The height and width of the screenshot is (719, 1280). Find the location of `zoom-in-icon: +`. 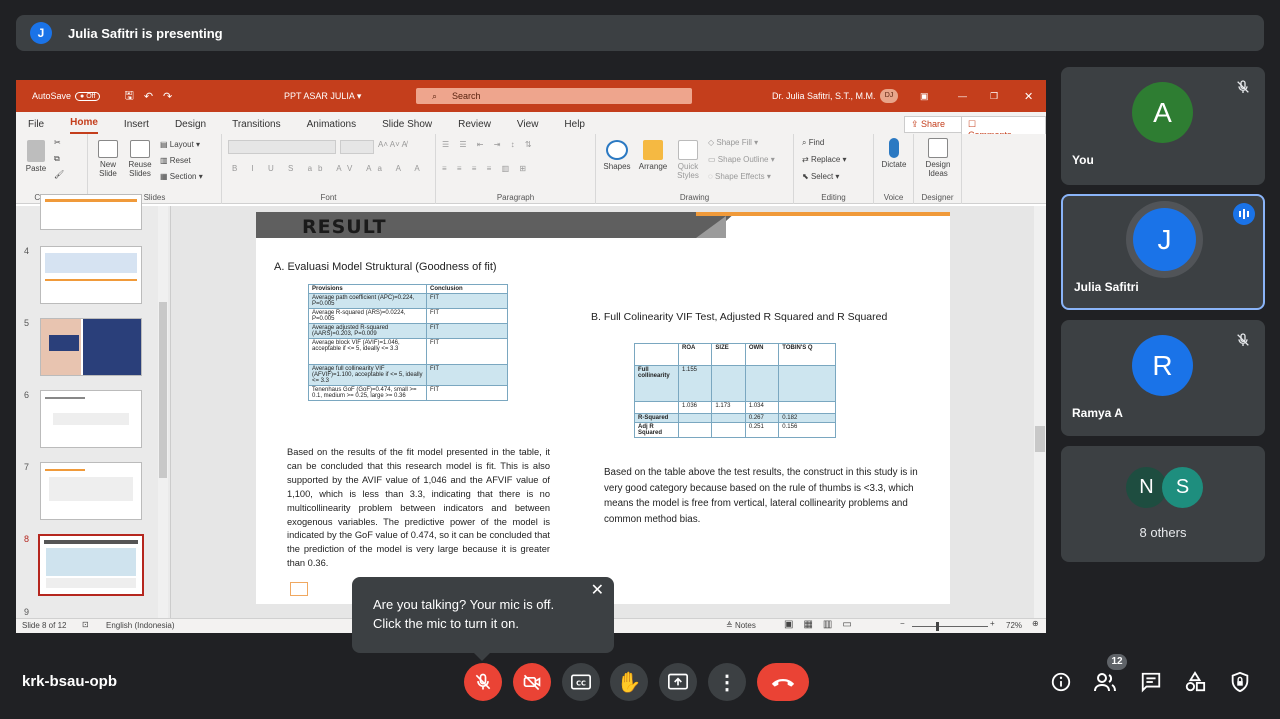

zoom-in-icon: + is located at coordinates (992, 623).